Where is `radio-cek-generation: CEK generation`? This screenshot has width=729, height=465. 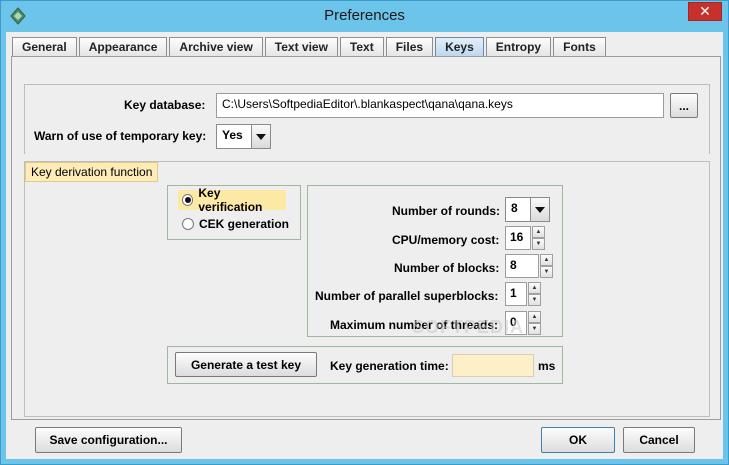 radio-cek-generation: CEK generation is located at coordinates (235, 224).